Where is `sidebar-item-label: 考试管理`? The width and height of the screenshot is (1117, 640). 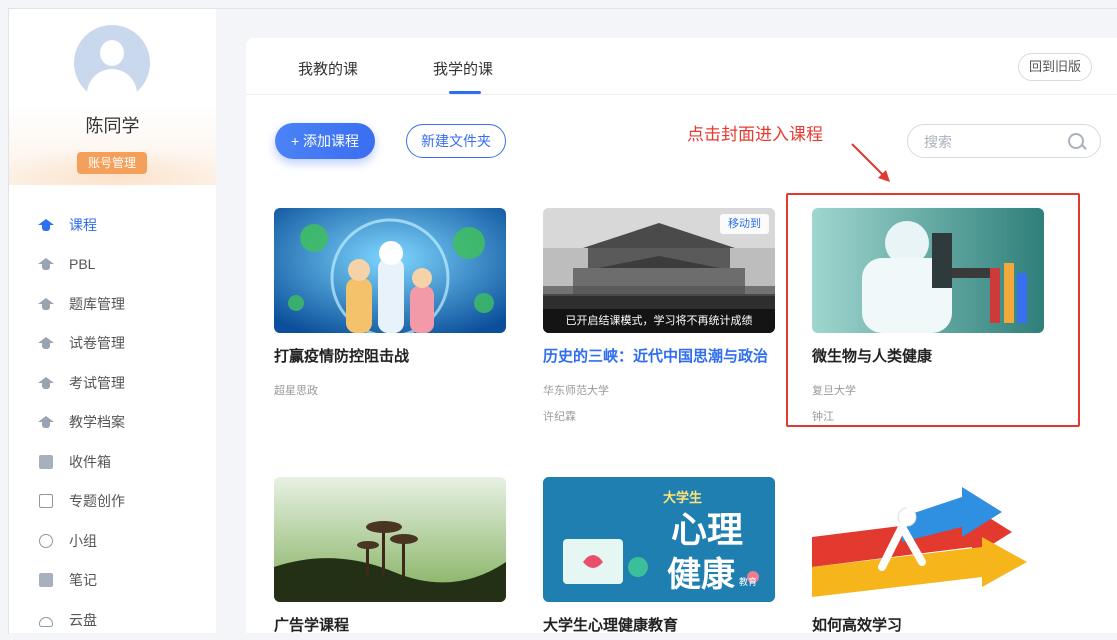
sidebar-item-label: 考试管理 is located at coordinates (97, 382).